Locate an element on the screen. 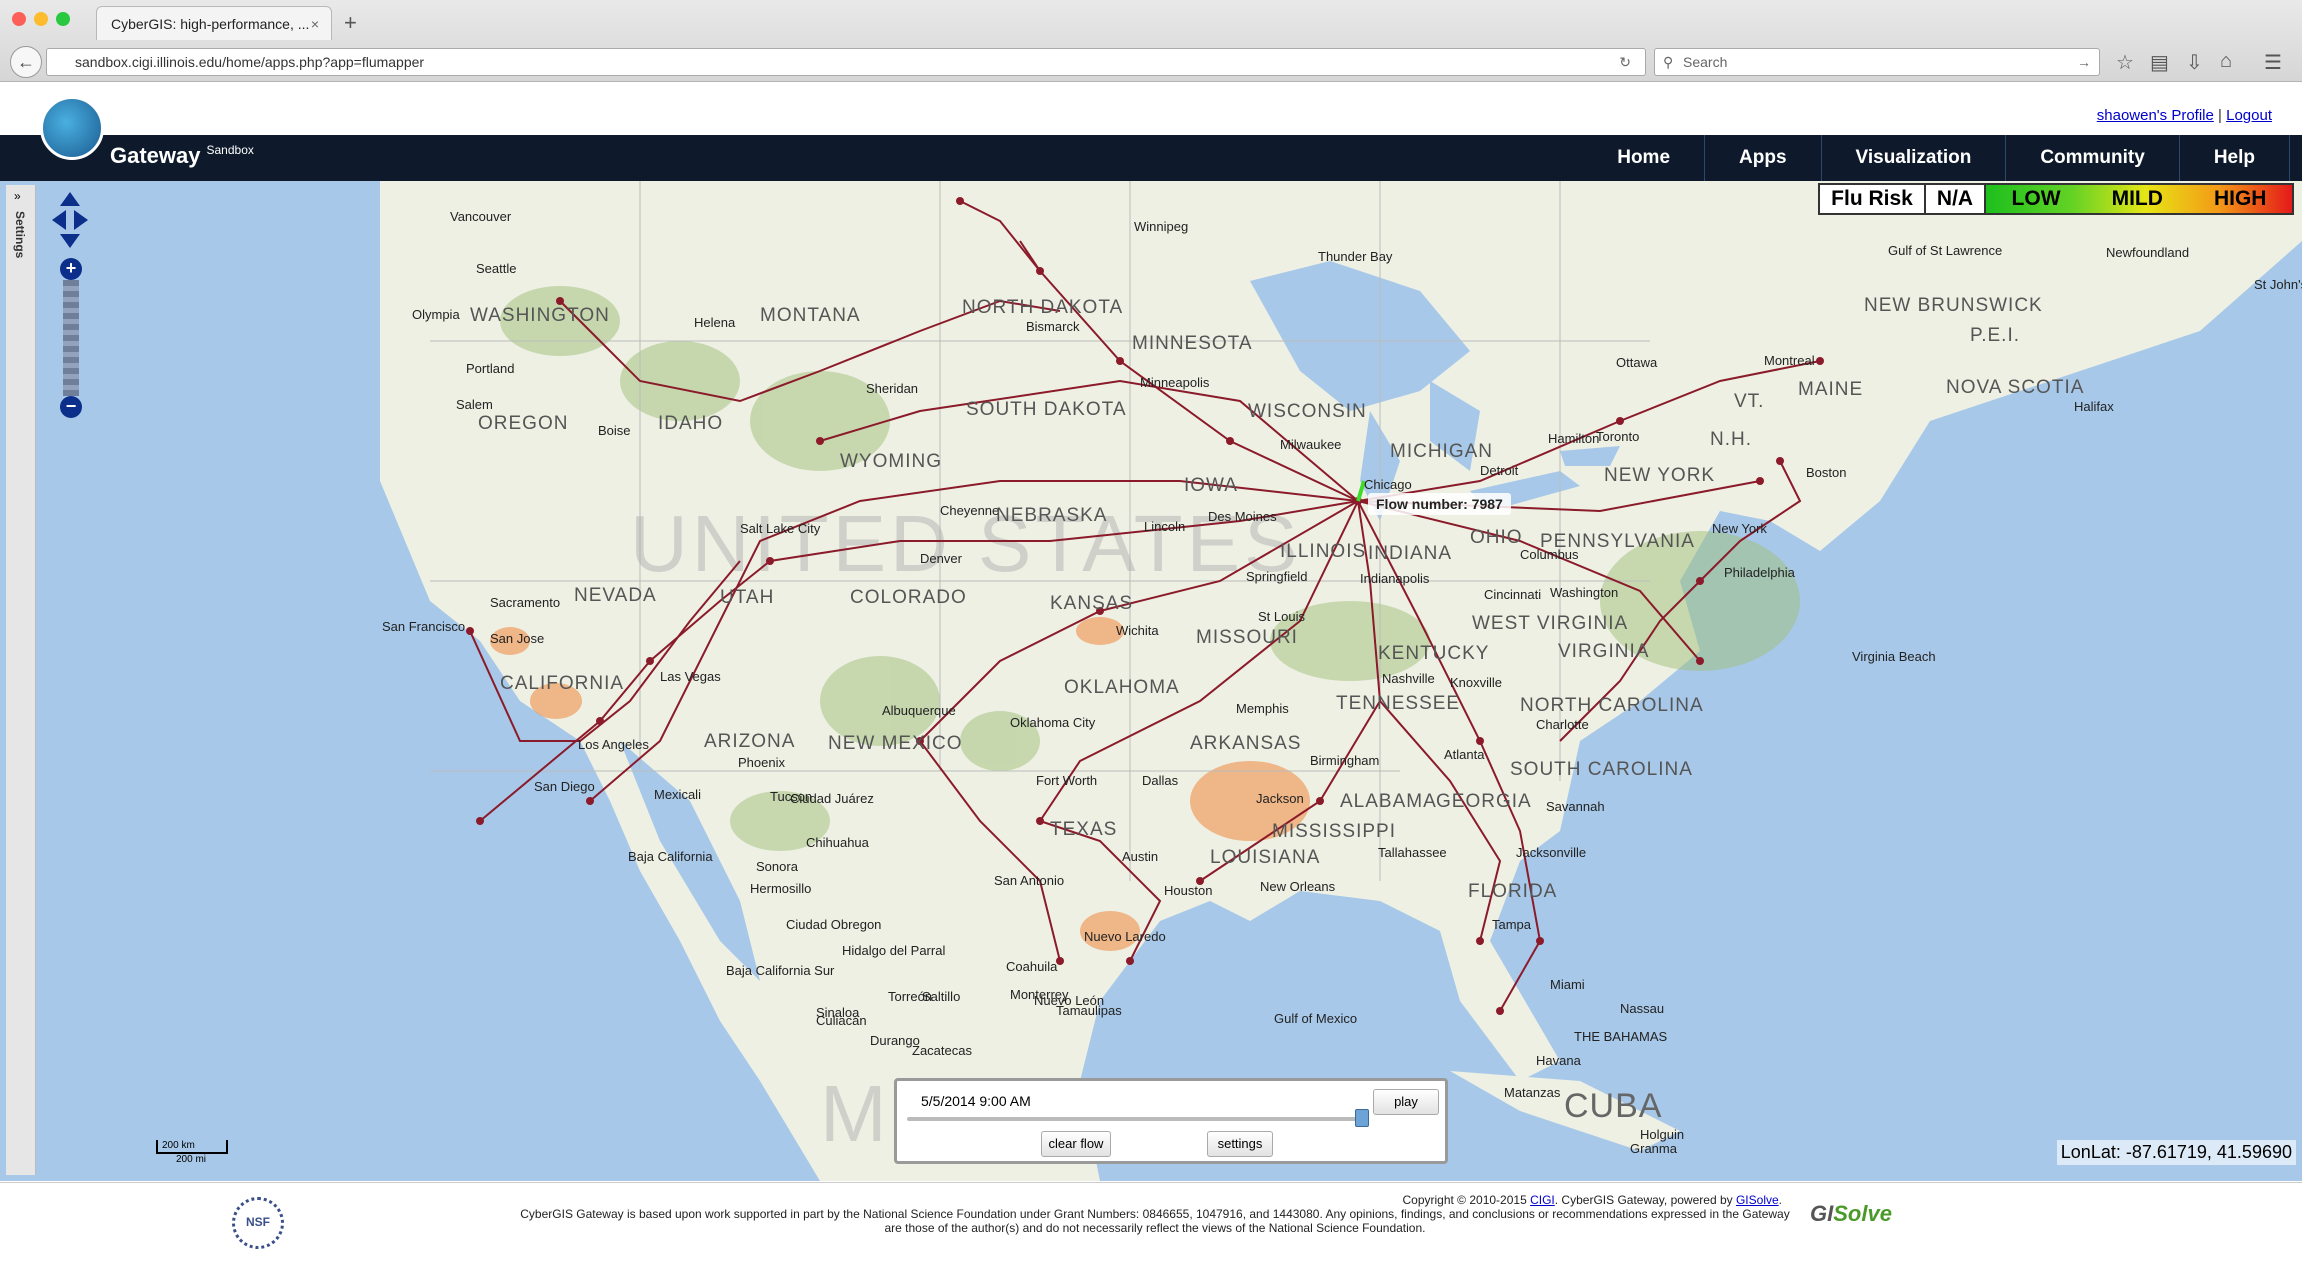  nav-visualization: Visualization is located at coordinates (1914, 158).